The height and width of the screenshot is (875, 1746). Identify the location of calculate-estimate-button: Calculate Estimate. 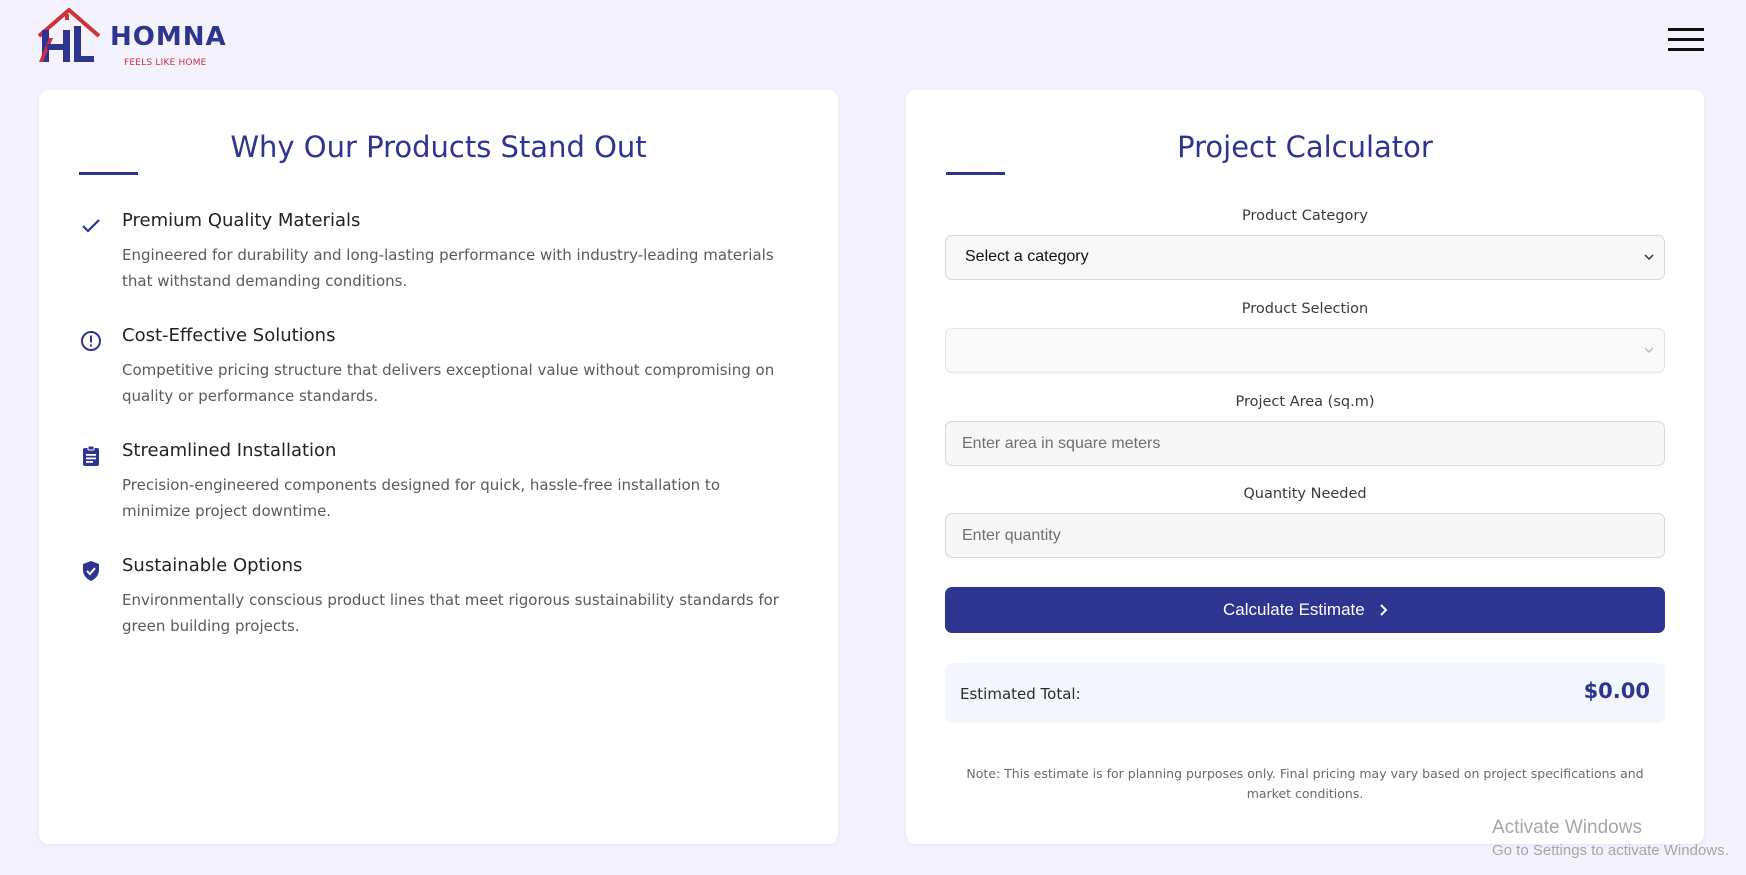
(1305, 610).